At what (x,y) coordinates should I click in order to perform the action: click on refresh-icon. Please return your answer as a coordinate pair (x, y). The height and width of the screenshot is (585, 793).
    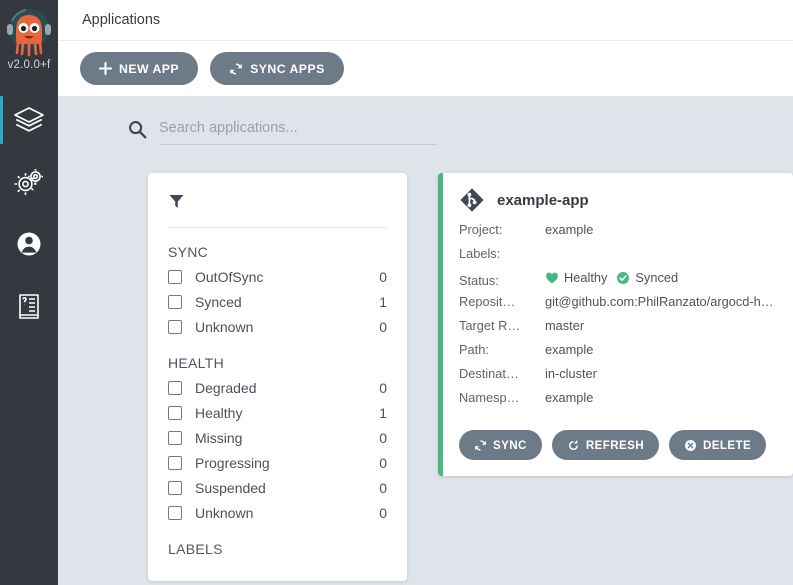
    Looking at the image, I should click on (573, 444).